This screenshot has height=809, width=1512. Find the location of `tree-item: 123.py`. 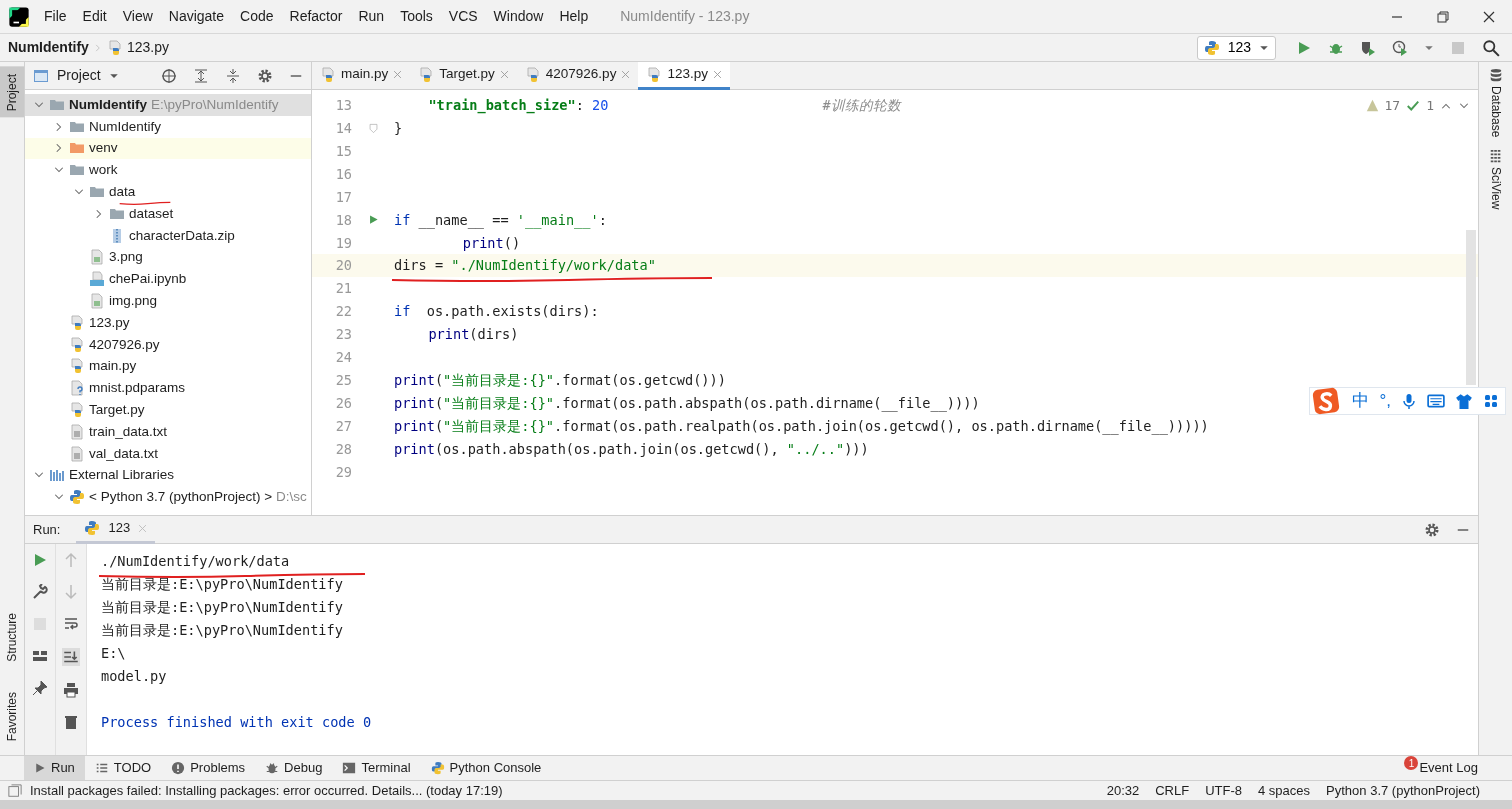

tree-item: 123.py is located at coordinates (168, 322).